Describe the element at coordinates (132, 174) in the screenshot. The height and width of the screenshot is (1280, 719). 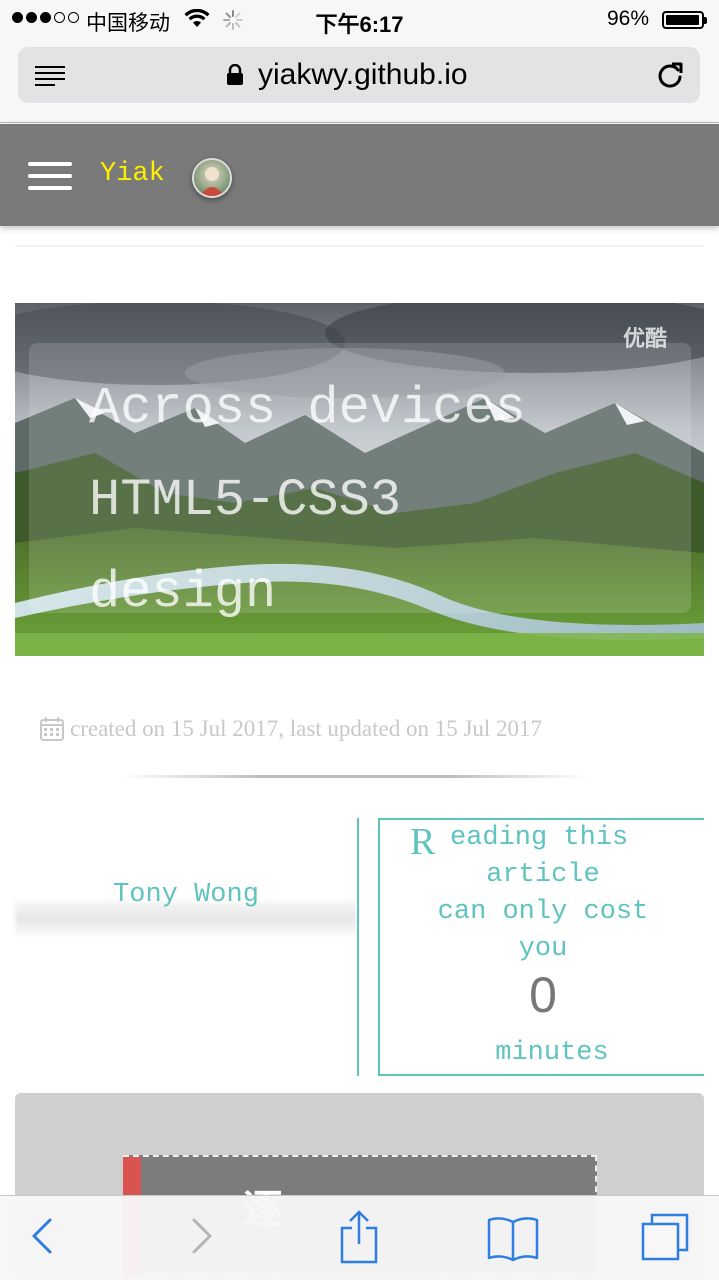
I see `site-brand: Yiak` at that location.